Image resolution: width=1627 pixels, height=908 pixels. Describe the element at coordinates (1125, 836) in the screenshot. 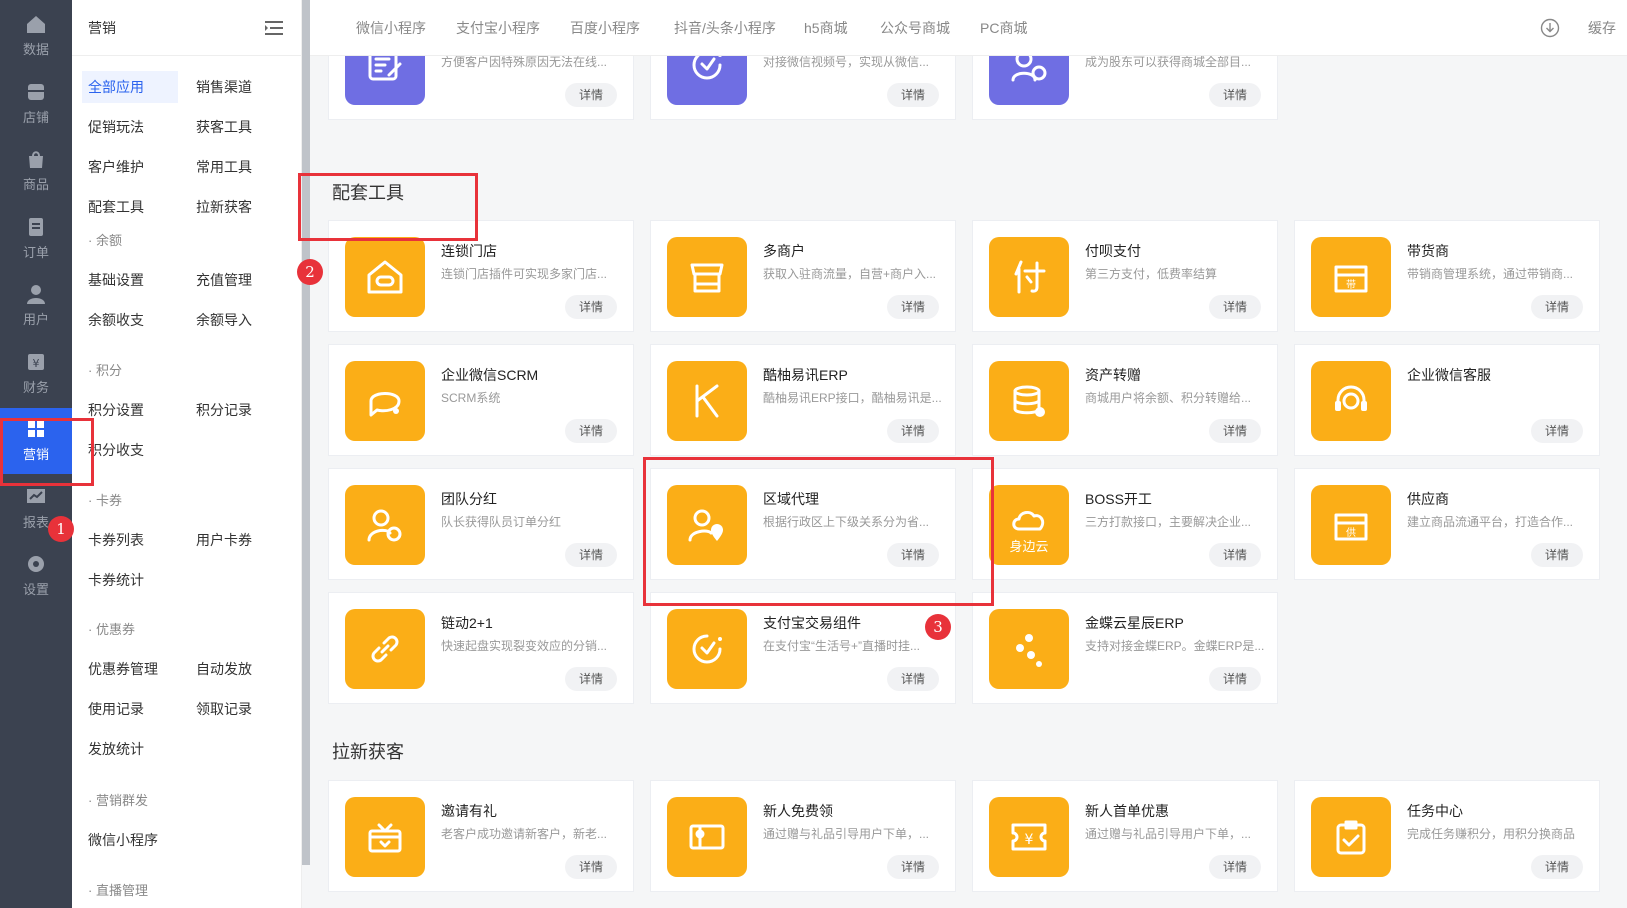

I see `app-card: ¥ 新人首单优惠 通过赠与礼品引导用户下单，... 详情` at that location.